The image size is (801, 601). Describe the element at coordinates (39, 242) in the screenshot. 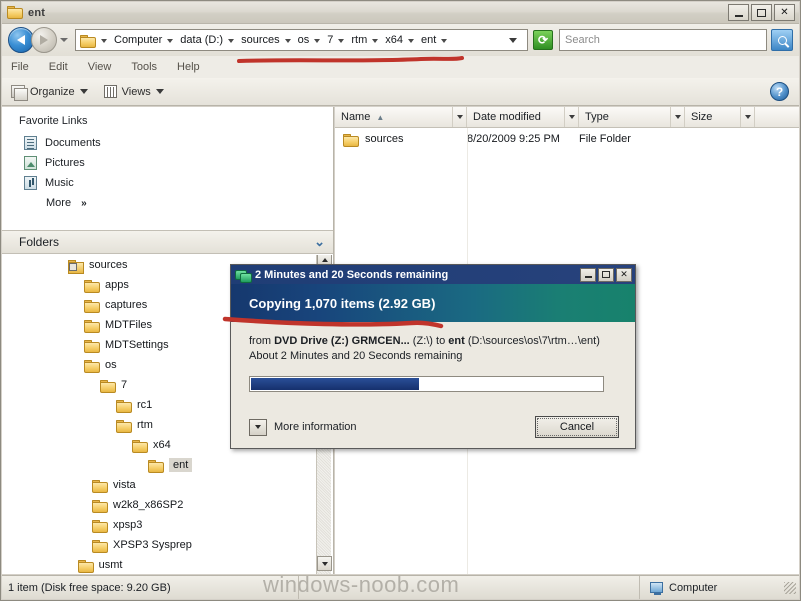

I see `folders-title: Folders` at that location.